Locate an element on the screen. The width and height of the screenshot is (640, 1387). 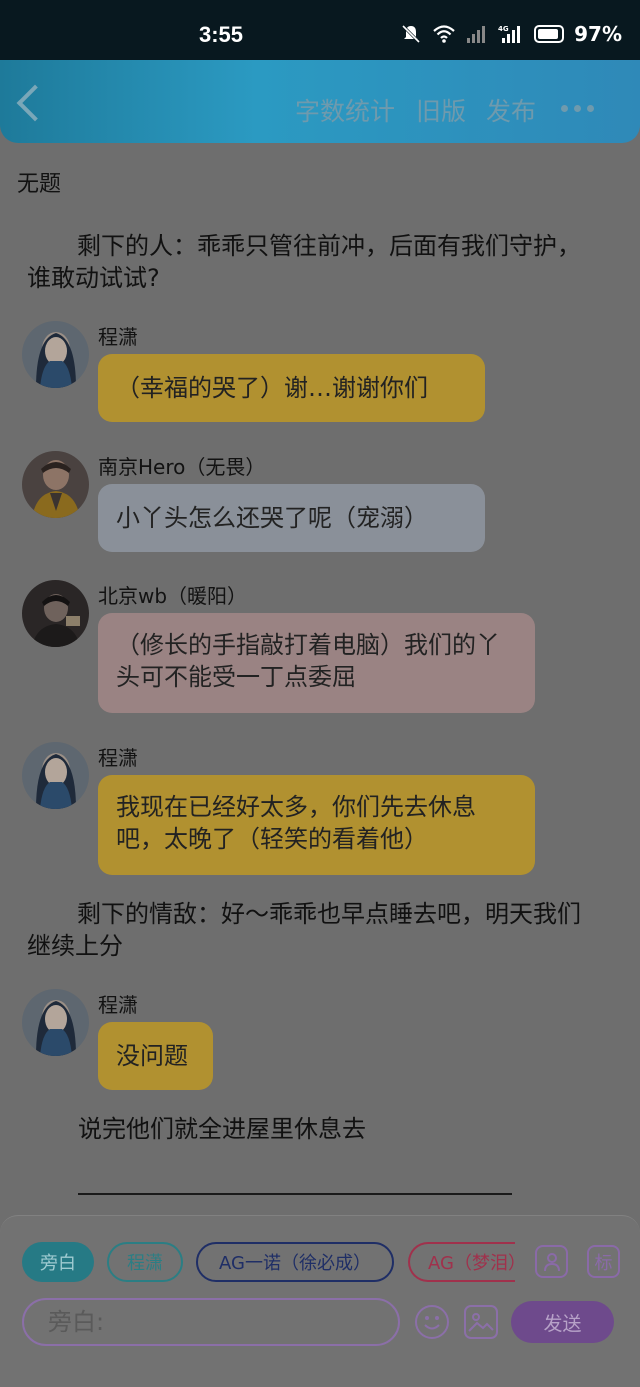
publish-button: 发布 is located at coordinates (511, 110).